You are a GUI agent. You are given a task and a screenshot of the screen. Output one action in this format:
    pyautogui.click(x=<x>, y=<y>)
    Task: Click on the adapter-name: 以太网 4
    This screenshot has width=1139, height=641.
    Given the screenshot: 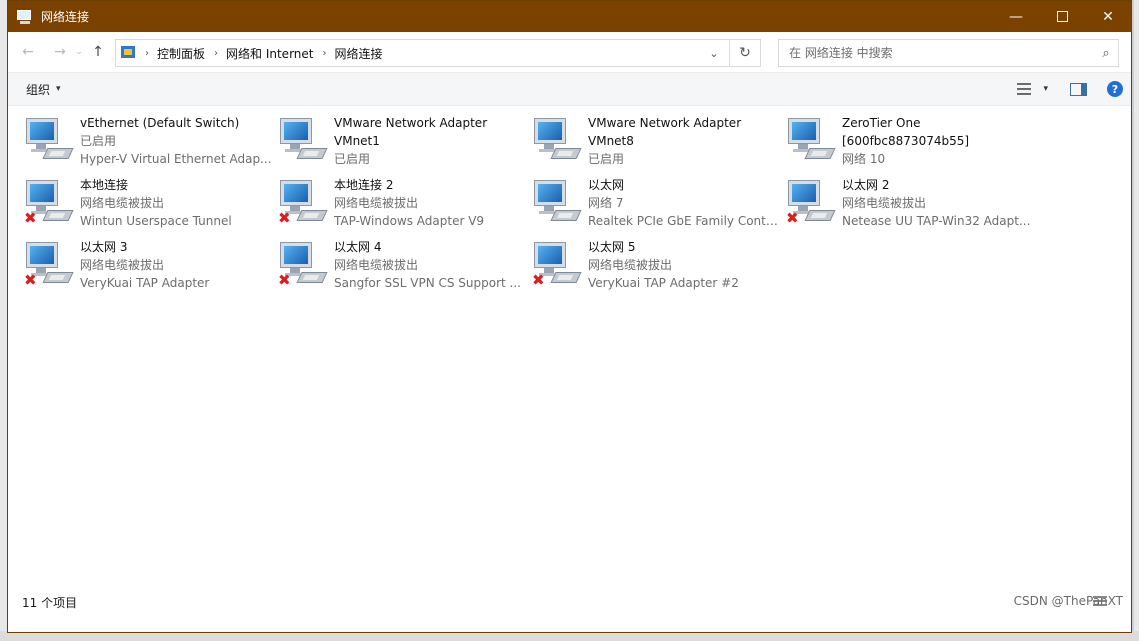 What is the action you would take?
    pyautogui.click(x=358, y=247)
    